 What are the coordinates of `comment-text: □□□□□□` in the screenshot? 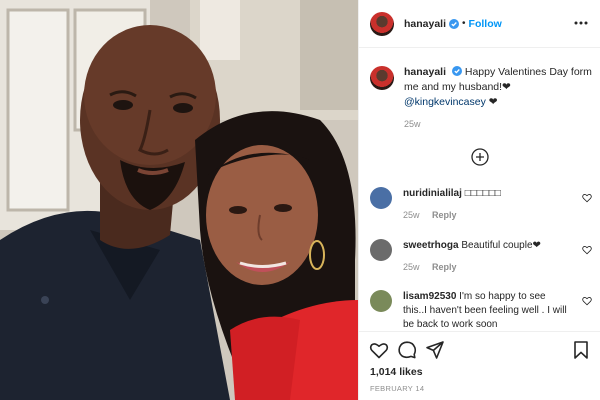 It's located at (482, 193).